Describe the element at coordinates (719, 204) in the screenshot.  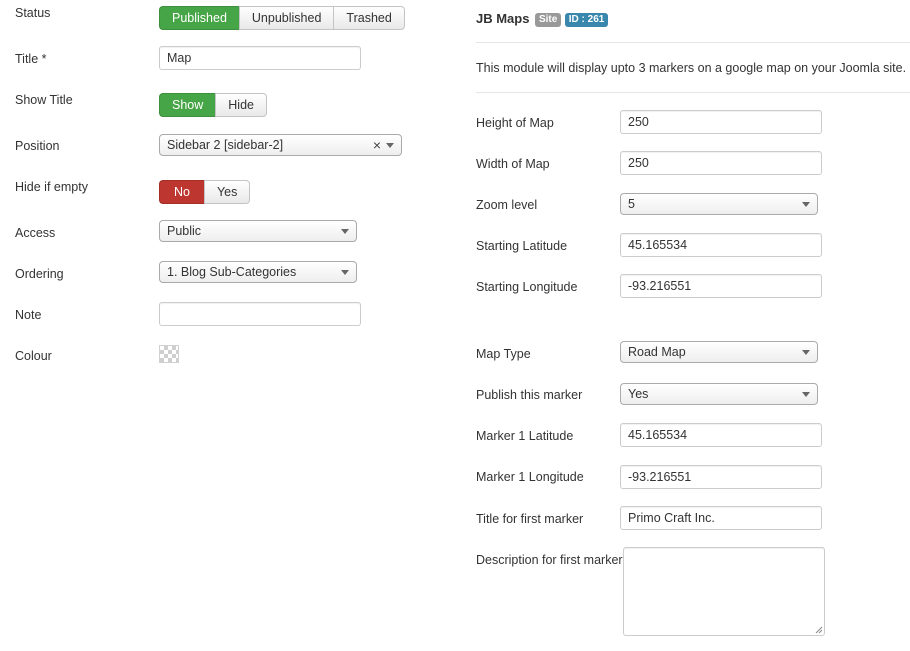
I see `zoom-level-select: 5` at that location.